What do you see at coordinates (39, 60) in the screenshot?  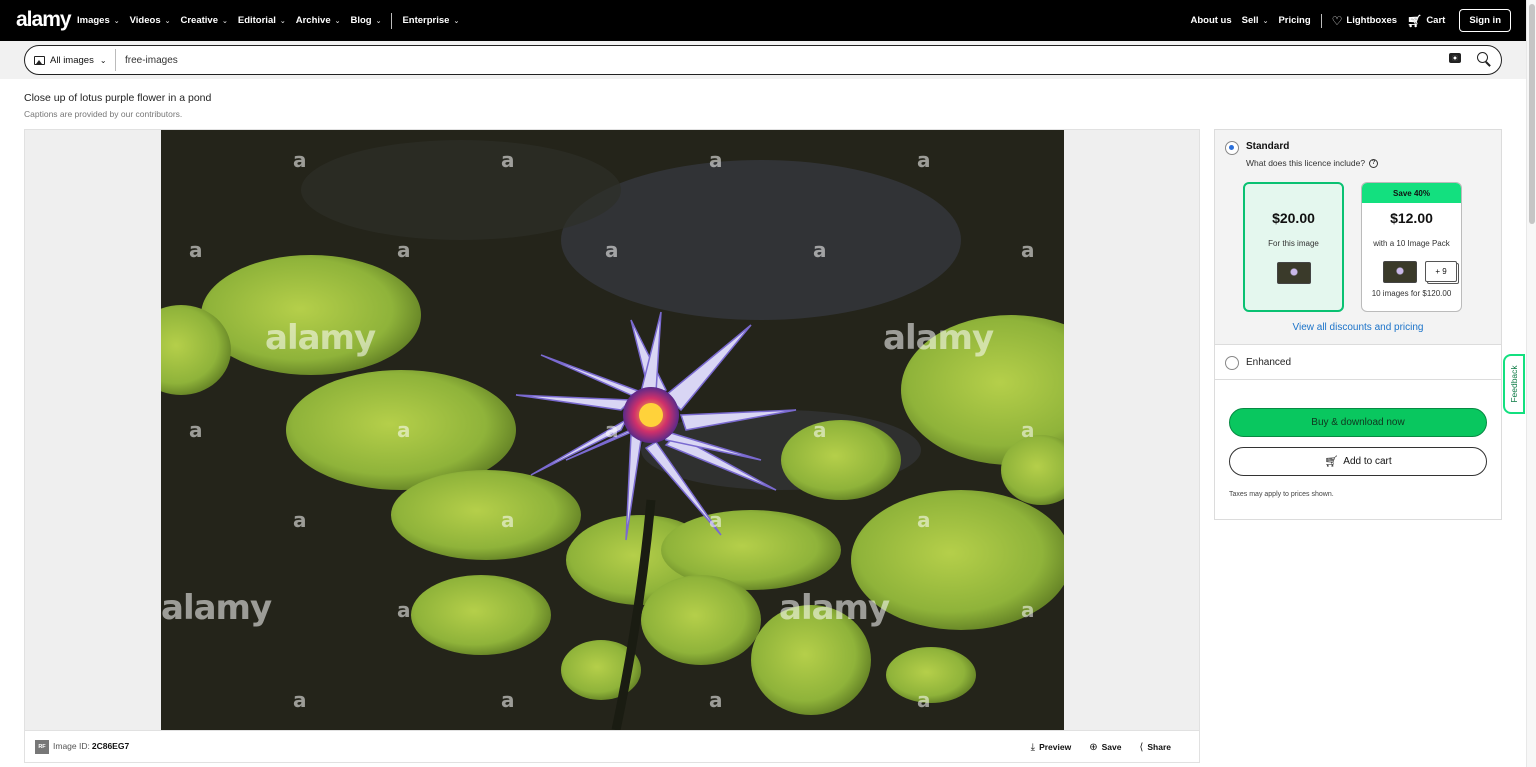 I see `image-icon` at bounding box center [39, 60].